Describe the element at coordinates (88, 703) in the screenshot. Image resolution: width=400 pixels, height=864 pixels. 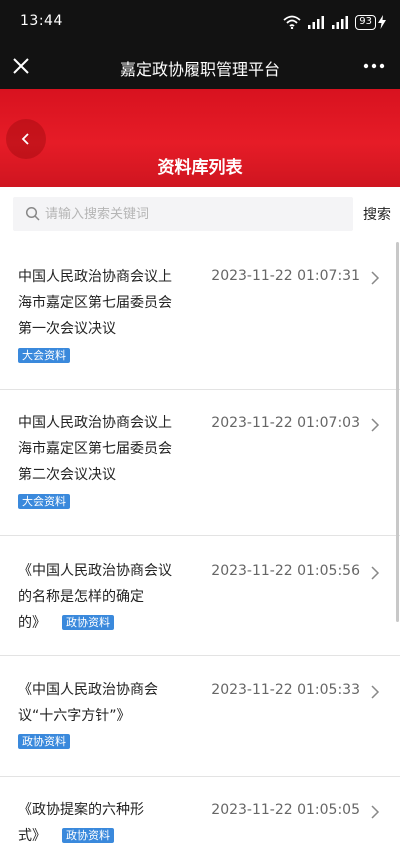
I see `item-title: 《中国人民政治协商会 议“十六字方针”》` at that location.